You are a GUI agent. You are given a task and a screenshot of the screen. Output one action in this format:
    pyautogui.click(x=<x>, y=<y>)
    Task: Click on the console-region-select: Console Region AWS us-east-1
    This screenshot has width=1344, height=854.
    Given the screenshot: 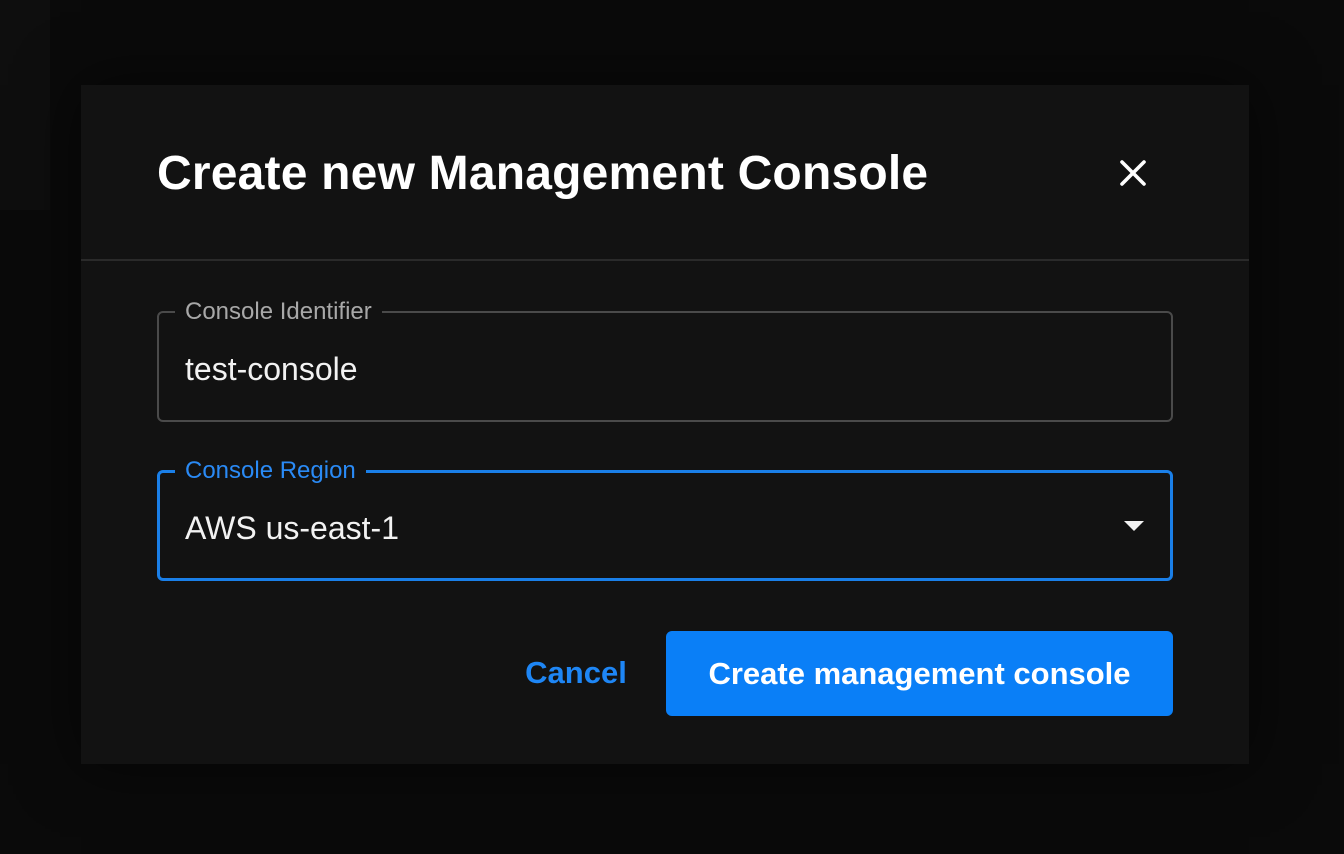 What is the action you would take?
    pyautogui.click(x=665, y=518)
    